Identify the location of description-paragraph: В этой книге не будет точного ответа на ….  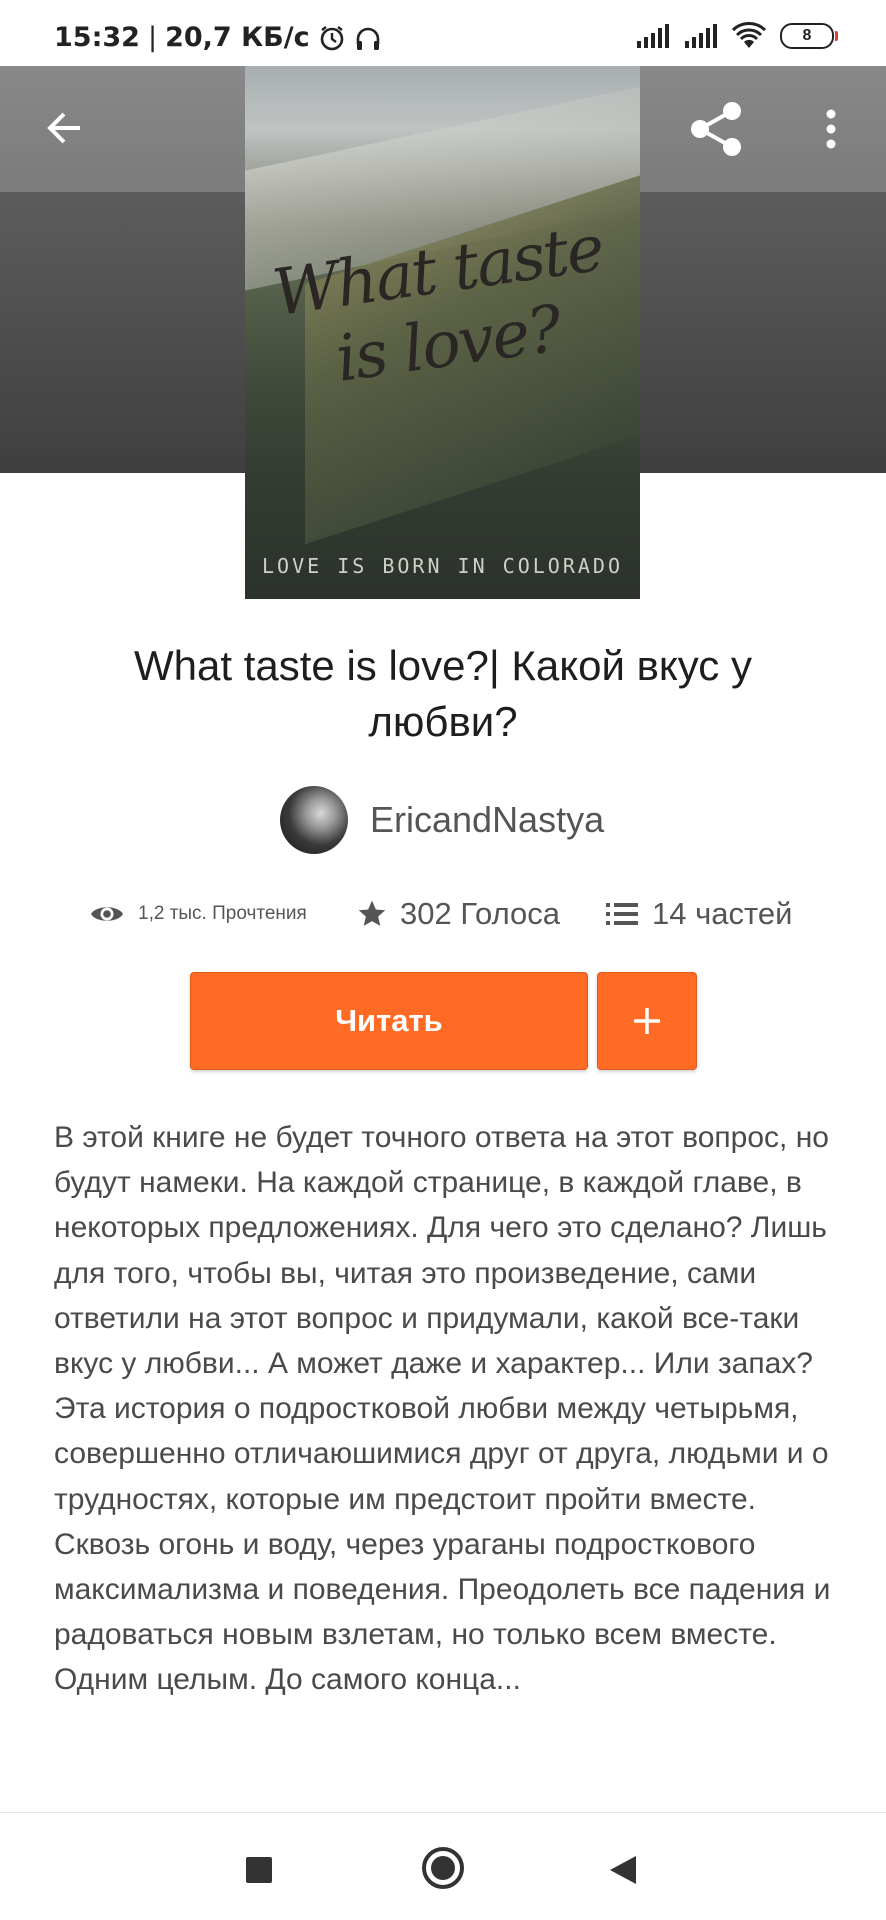
(441, 1251).